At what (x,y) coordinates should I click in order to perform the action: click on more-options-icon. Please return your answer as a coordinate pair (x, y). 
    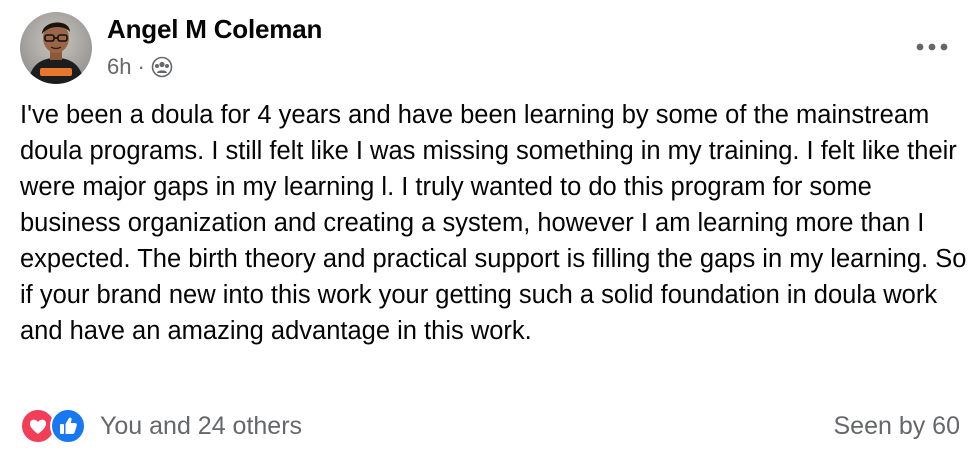
    Looking at the image, I should click on (932, 47).